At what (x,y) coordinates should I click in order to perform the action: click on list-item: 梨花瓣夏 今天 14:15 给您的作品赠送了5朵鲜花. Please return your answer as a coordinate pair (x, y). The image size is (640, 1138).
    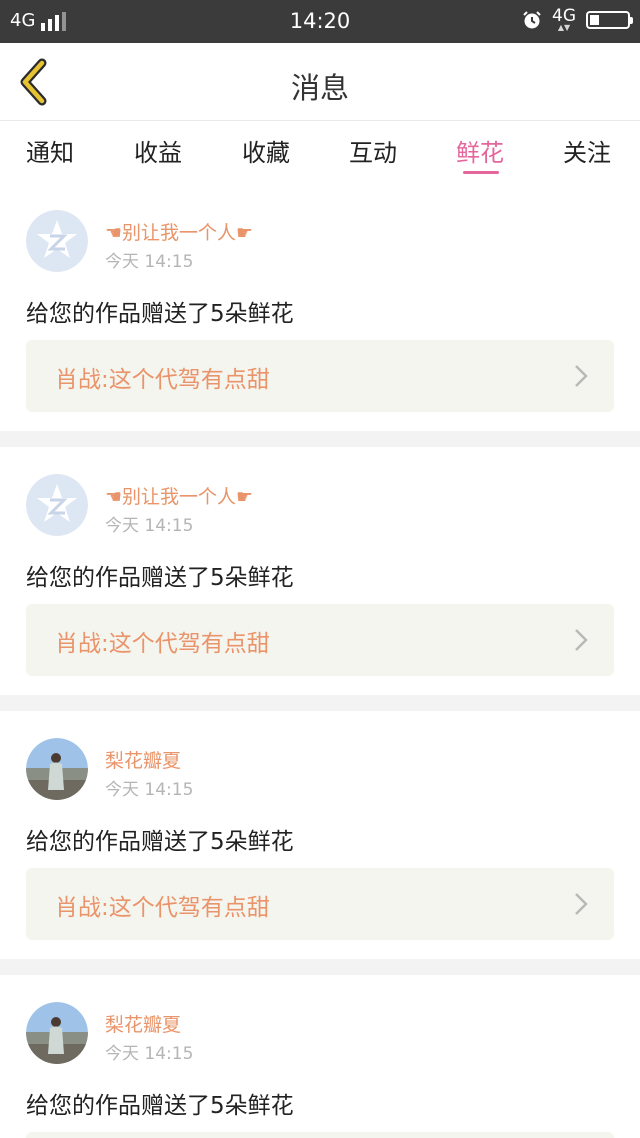
    Looking at the image, I should click on (320, 1056).